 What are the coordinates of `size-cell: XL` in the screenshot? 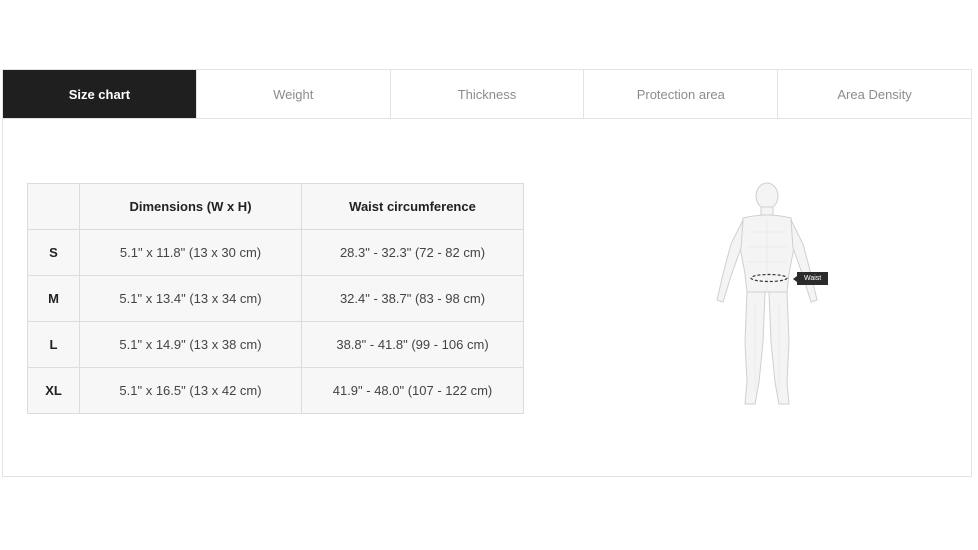 It's located at (53, 390).